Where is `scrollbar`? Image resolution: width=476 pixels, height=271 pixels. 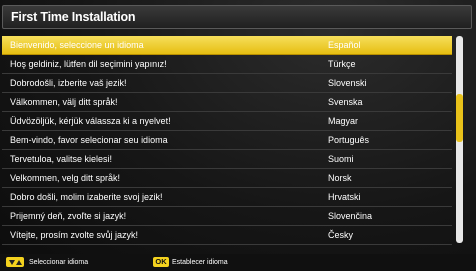
scrollbar is located at coordinates (459, 139).